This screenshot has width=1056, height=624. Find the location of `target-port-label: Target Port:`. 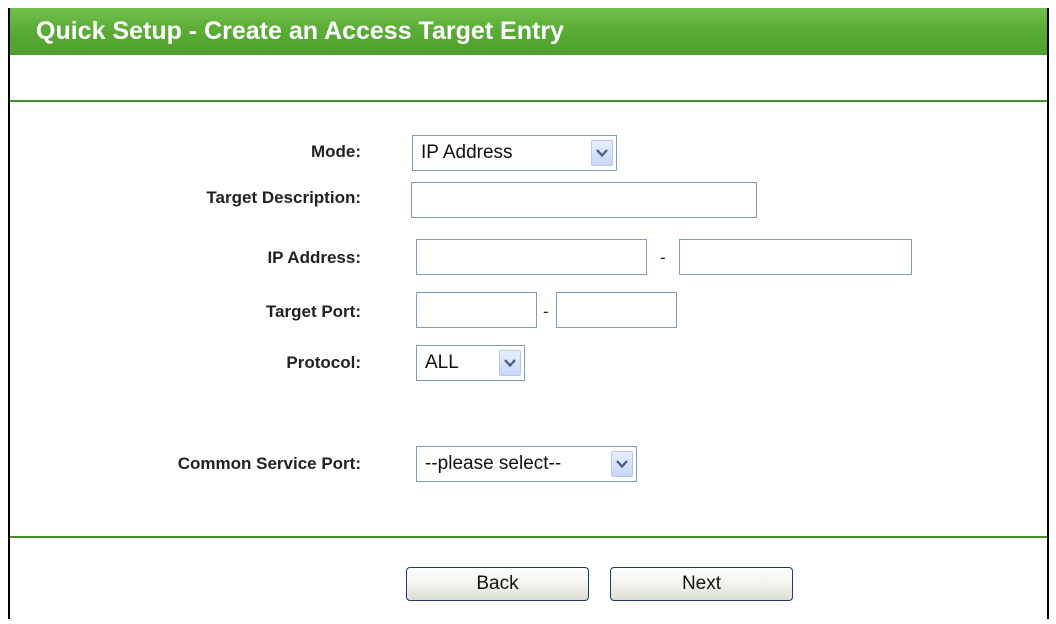

target-port-label: Target Port: is located at coordinates (313, 311).